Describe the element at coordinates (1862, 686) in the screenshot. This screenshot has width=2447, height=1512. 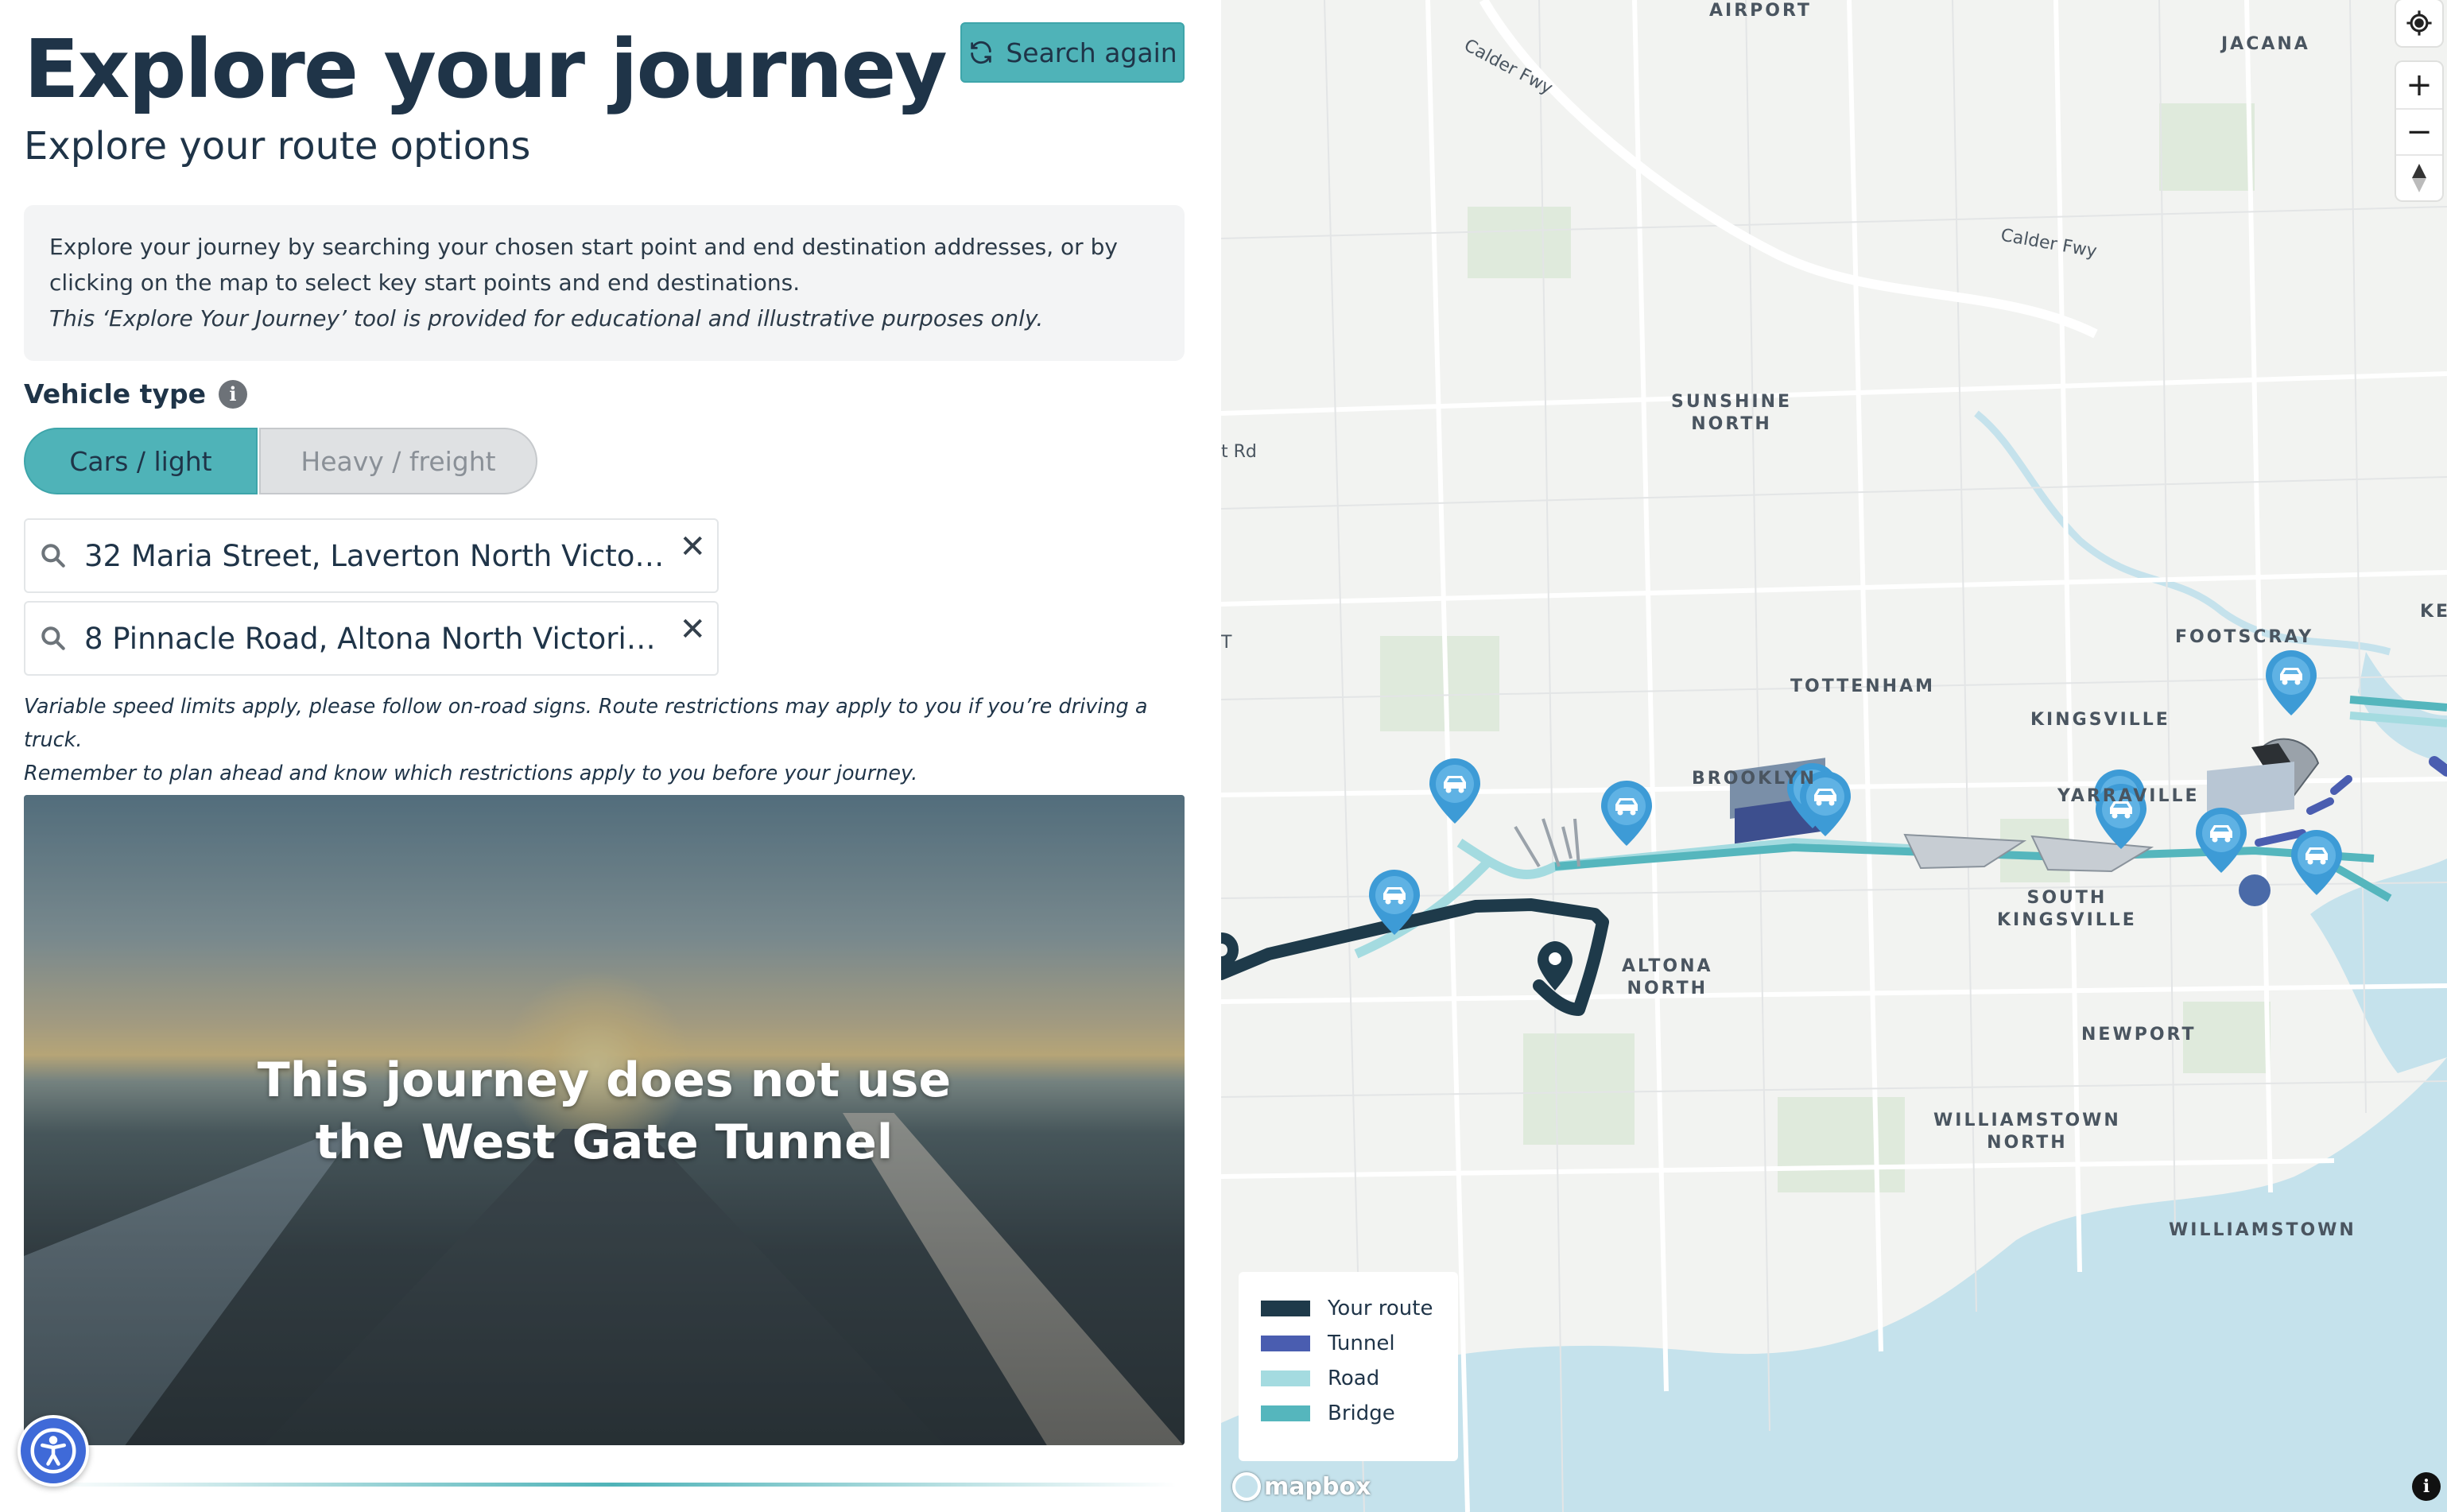
I see `suburb-label: TOTTENHAM` at that location.